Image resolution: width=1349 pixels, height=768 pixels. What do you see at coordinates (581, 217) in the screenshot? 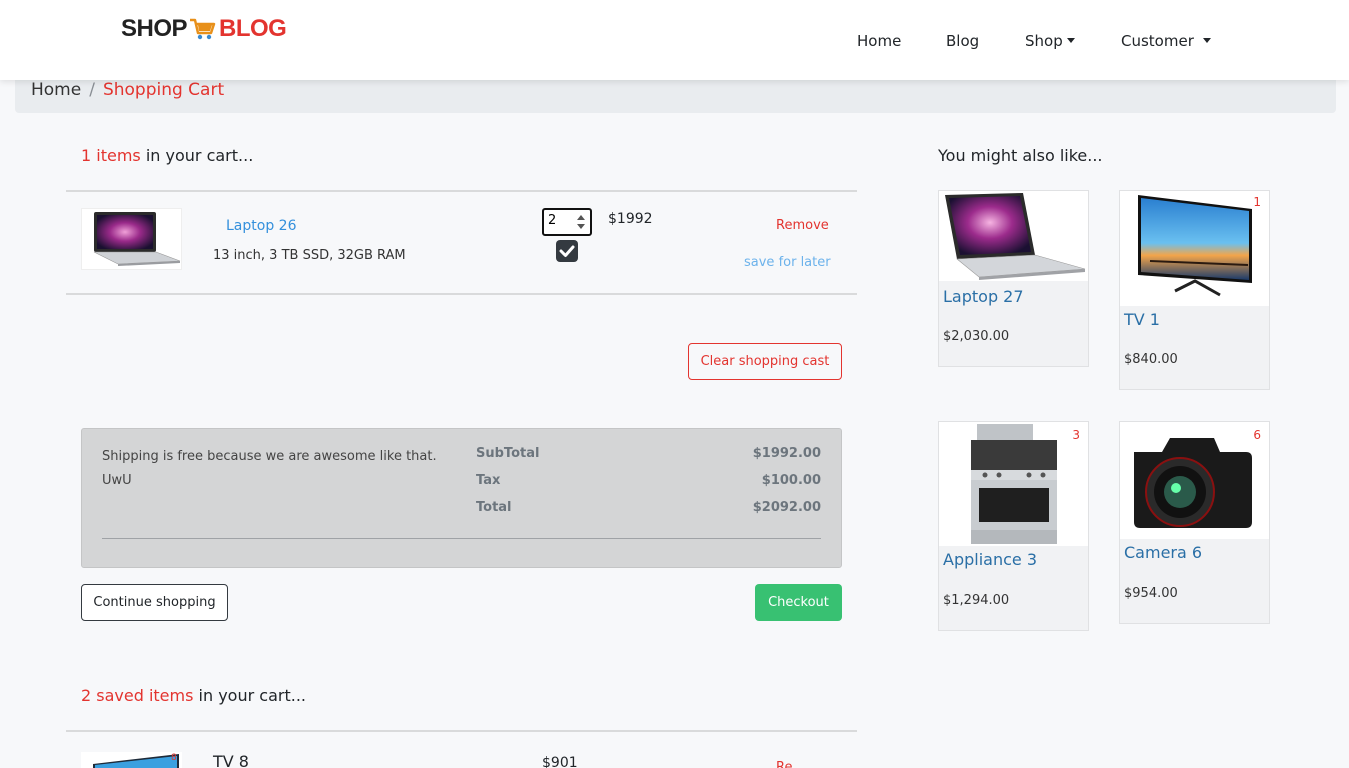
I see `spin-up-icon` at bounding box center [581, 217].